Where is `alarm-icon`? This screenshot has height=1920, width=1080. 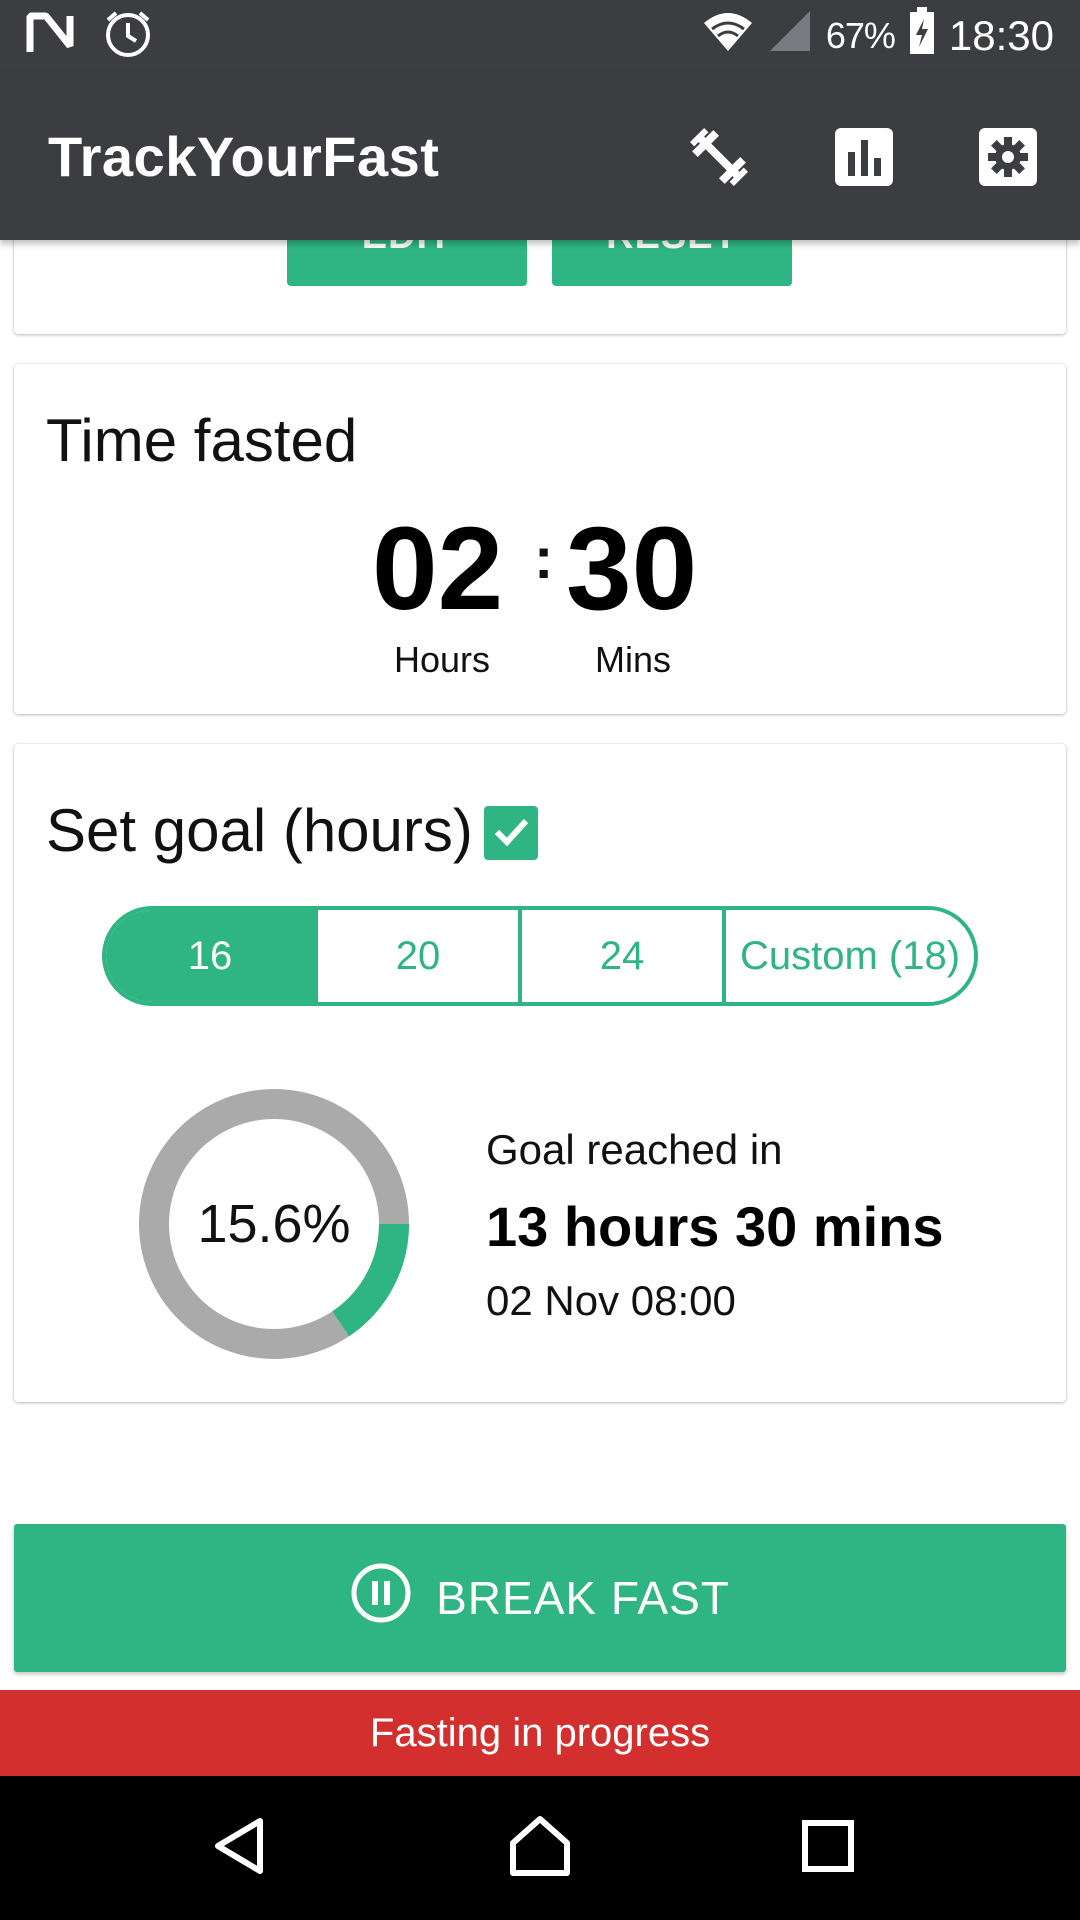 alarm-icon is located at coordinates (128, 36).